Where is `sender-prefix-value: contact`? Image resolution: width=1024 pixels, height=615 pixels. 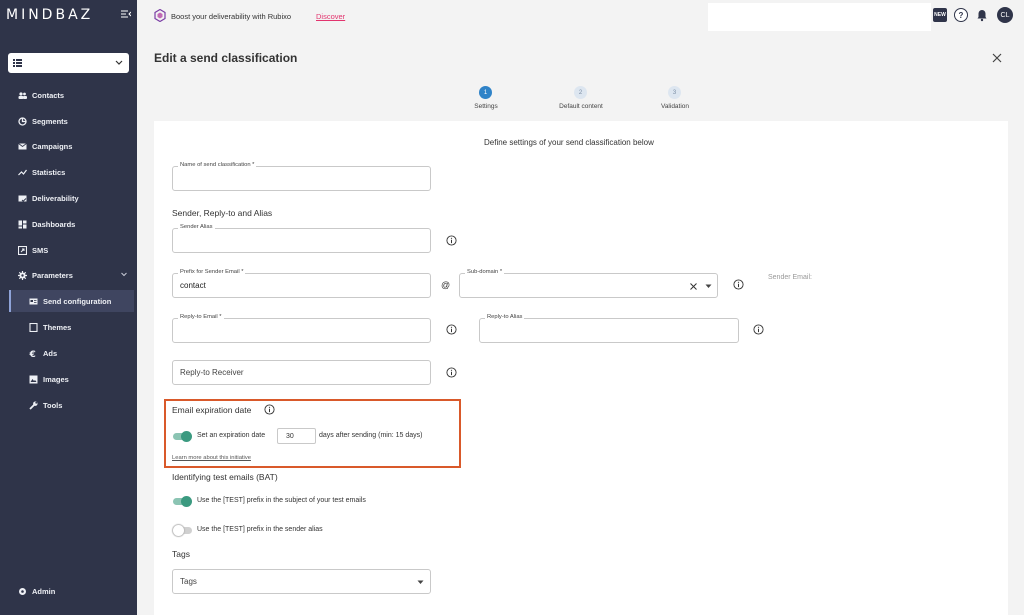
sender-prefix-value: contact is located at coordinates (193, 285).